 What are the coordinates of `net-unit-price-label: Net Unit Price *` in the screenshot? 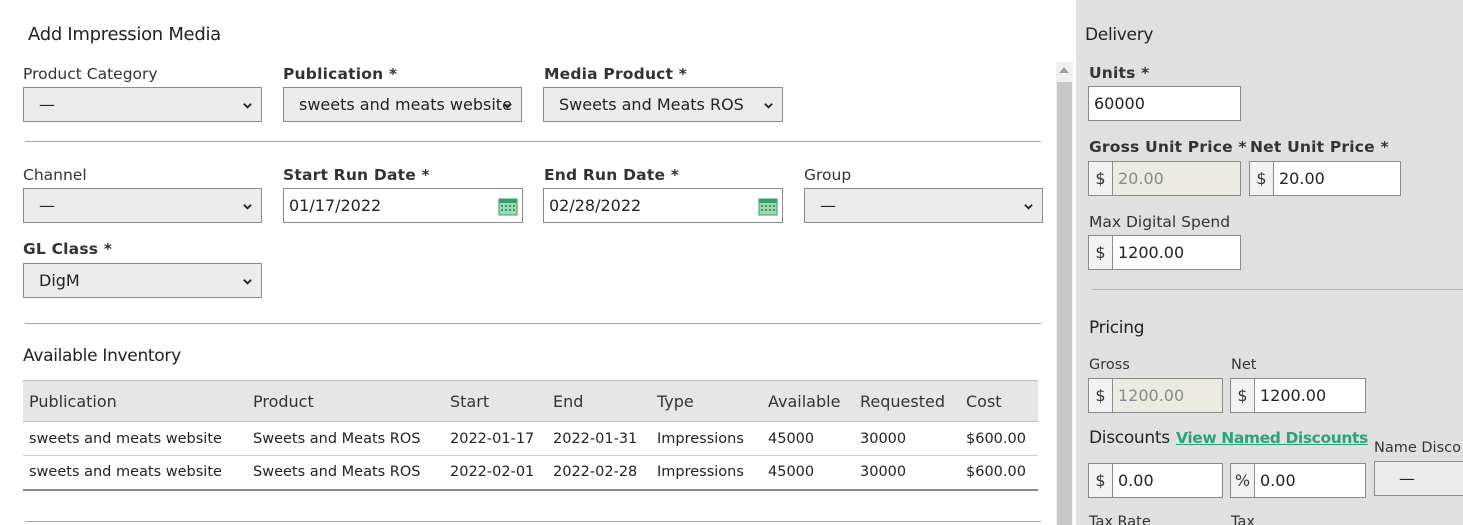 It's located at (1319, 147).